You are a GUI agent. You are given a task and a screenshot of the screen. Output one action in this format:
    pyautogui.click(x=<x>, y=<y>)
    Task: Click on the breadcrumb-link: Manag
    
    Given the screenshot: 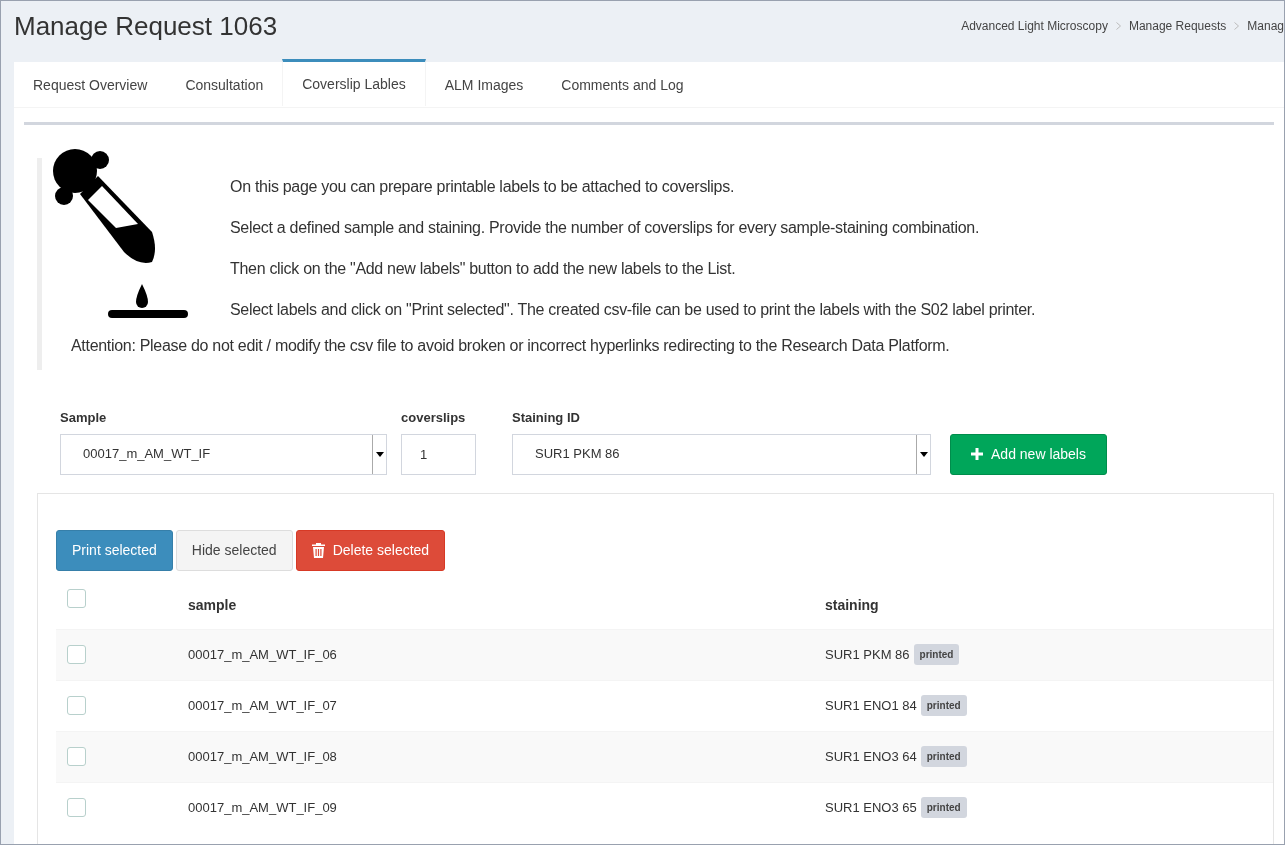 What is the action you would take?
    pyautogui.click(x=1265, y=26)
    